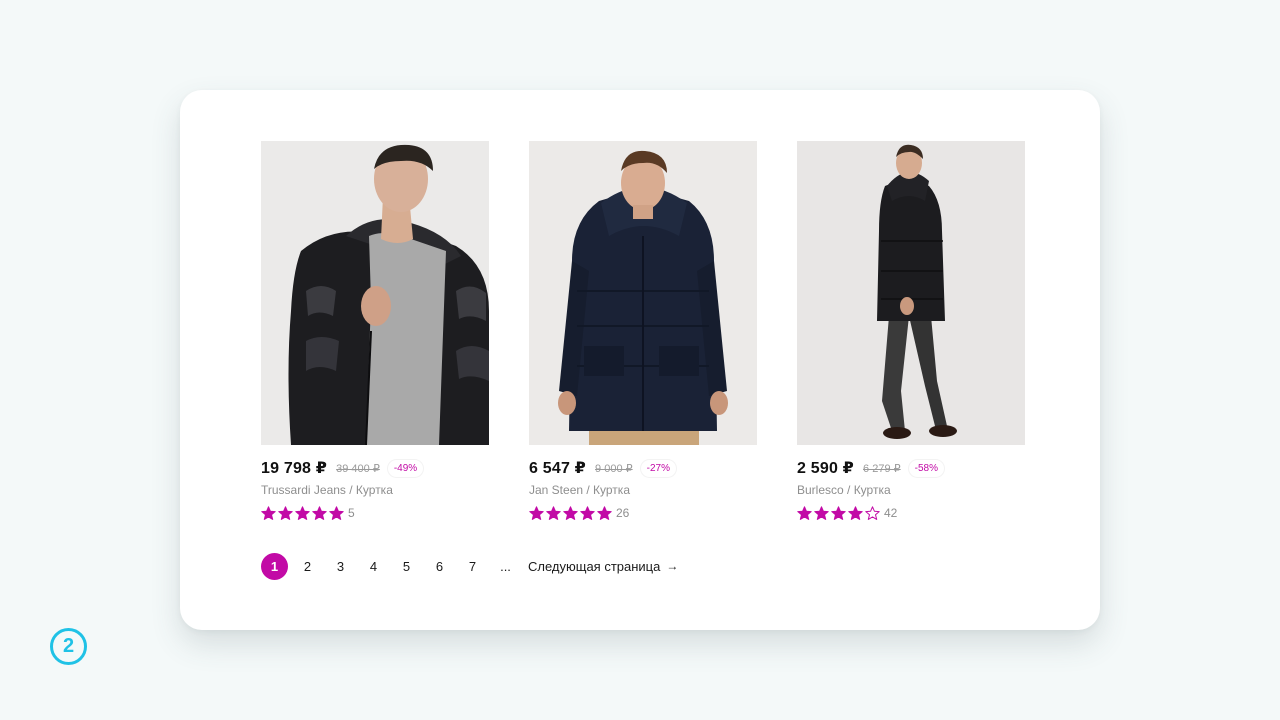 Image resolution: width=1280 pixels, height=720 pixels. What do you see at coordinates (373, 566) in the screenshot?
I see `page-link: 4` at bounding box center [373, 566].